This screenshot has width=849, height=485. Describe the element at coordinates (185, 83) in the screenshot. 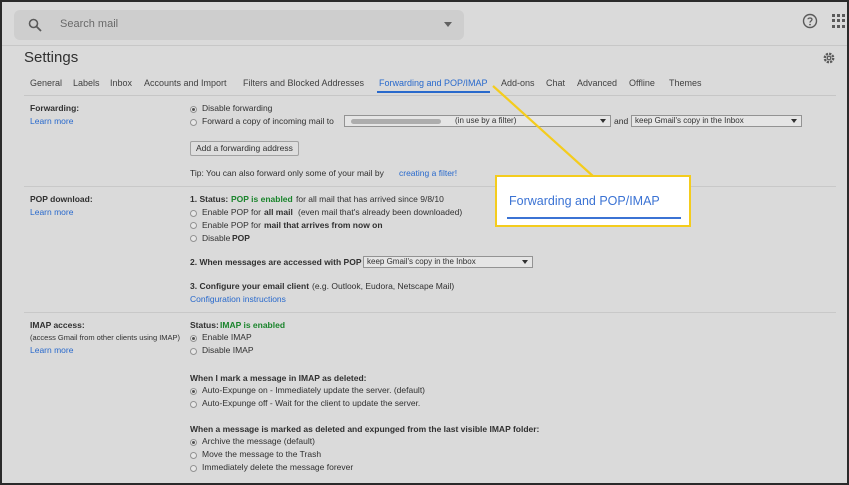

I see `tab-accounts-and-import: Accounts and Import` at that location.